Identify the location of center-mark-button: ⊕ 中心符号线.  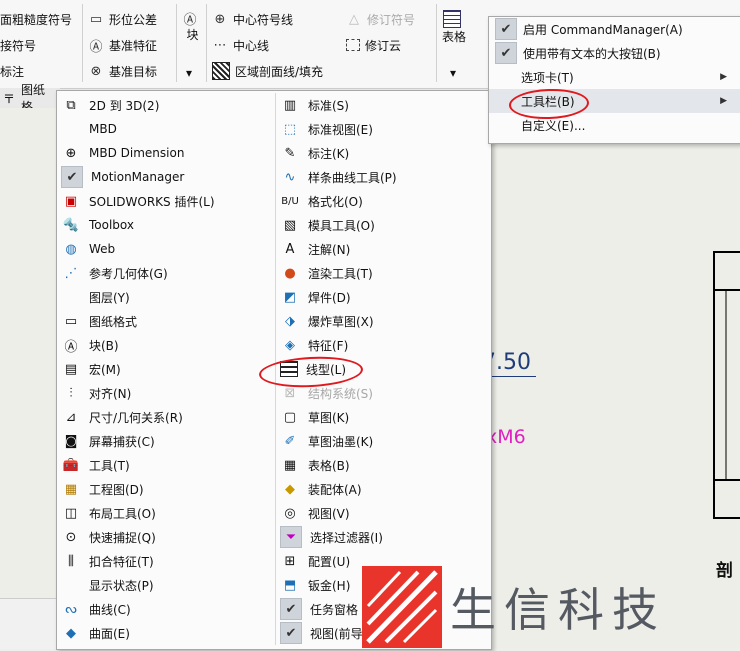
(252, 19).